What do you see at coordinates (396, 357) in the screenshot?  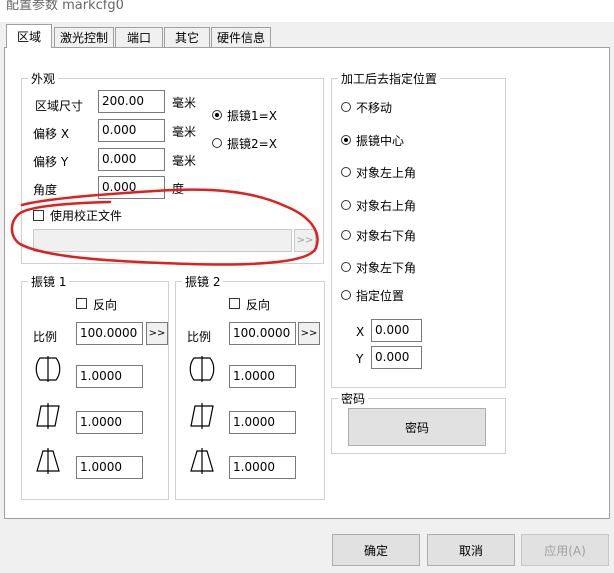 I see `pos-y-input: 0.000` at bounding box center [396, 357].